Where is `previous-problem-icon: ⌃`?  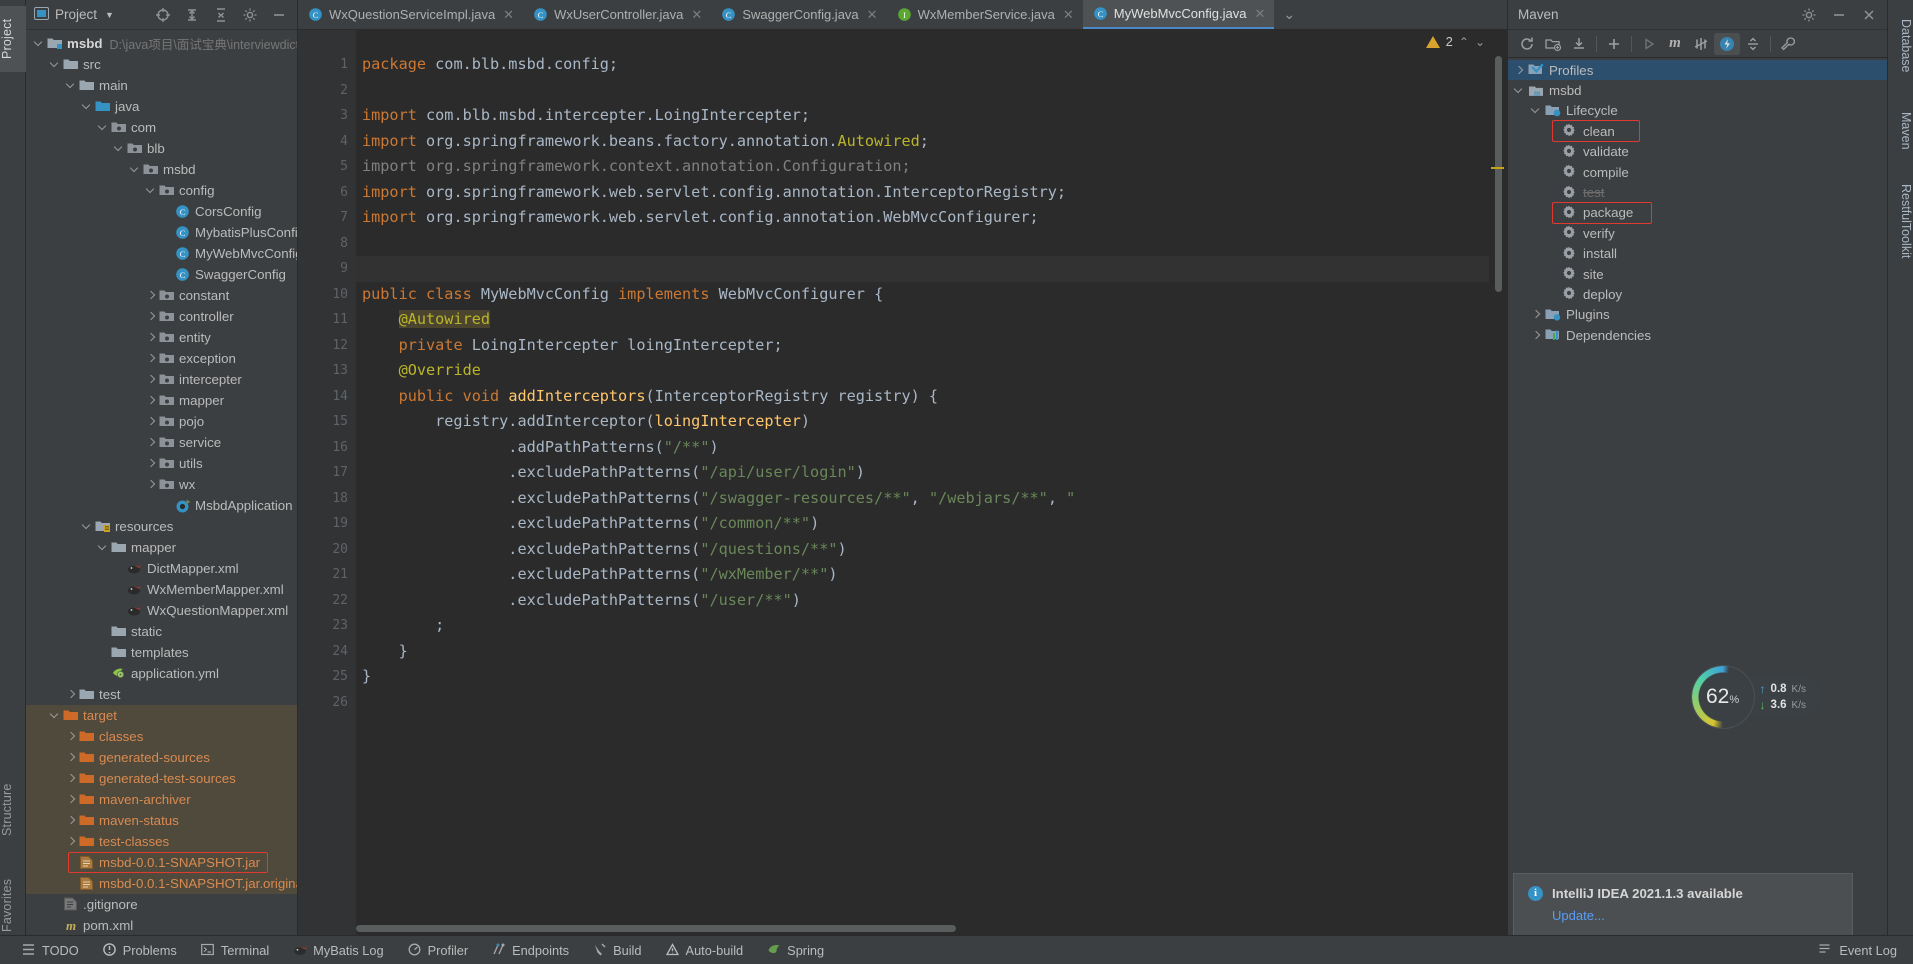 previous-problem-icon: ⌃ is located at coordinates (1464, 42).